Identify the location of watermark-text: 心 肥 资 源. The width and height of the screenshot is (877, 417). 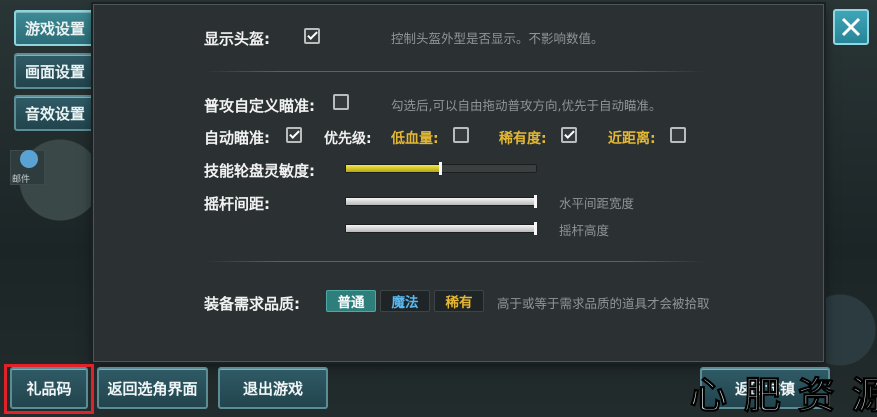
(783, 395).